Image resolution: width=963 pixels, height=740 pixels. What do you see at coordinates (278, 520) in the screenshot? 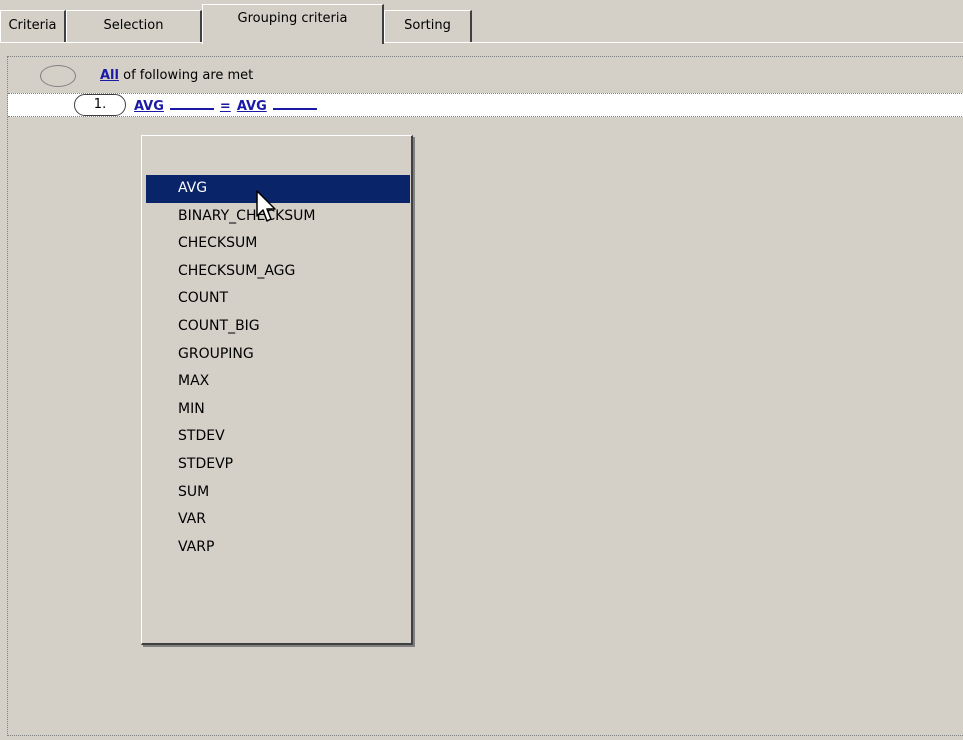
I see `dropdown-option-var: VAR` at bounding box center [278, 520].